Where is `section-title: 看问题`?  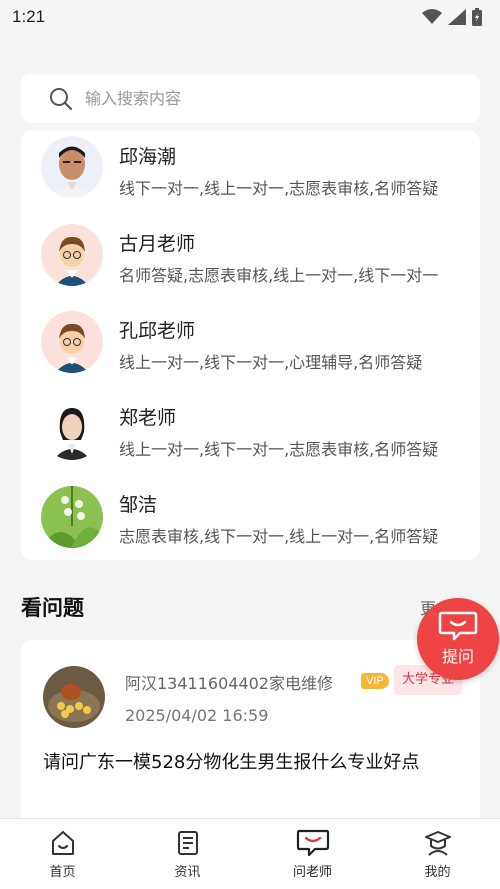
section-title: 看问题 is located at coordinates (52, 608).